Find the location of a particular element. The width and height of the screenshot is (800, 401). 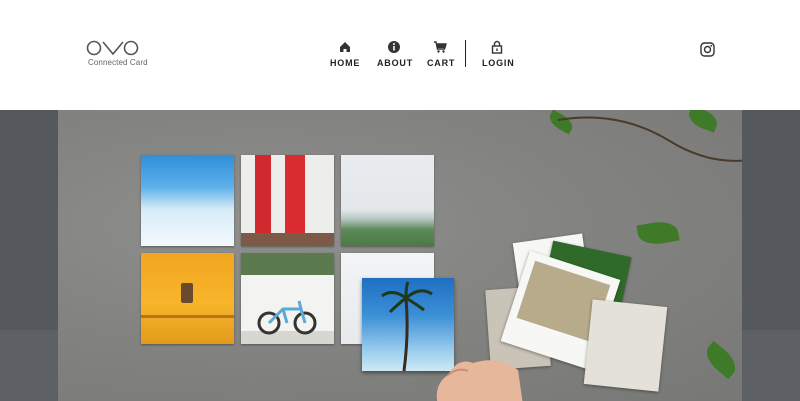

ovo-logo-mark is located at coordinates (112, 48).